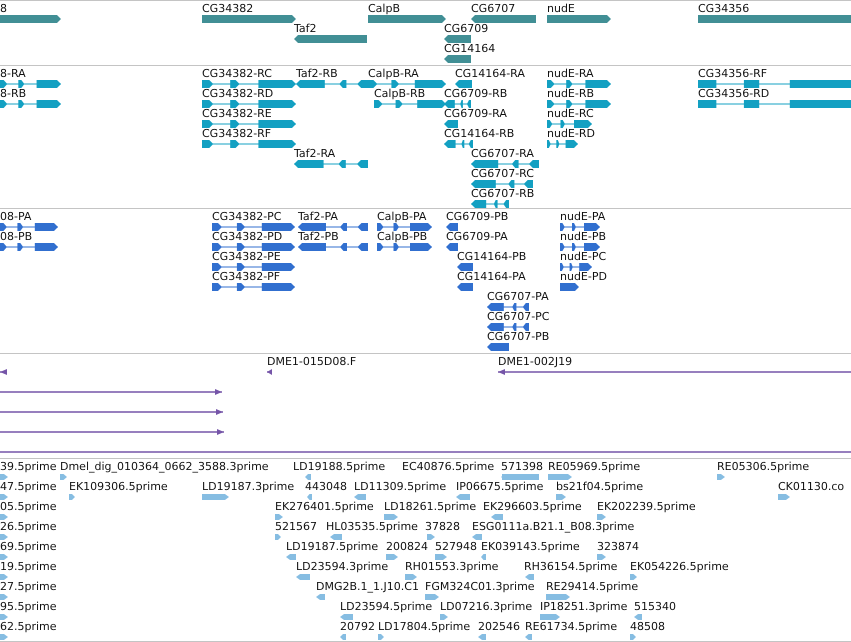  Describe the element at coordinates (561, 8) in the screenshot. I see `feature-label: nudE` at that location.